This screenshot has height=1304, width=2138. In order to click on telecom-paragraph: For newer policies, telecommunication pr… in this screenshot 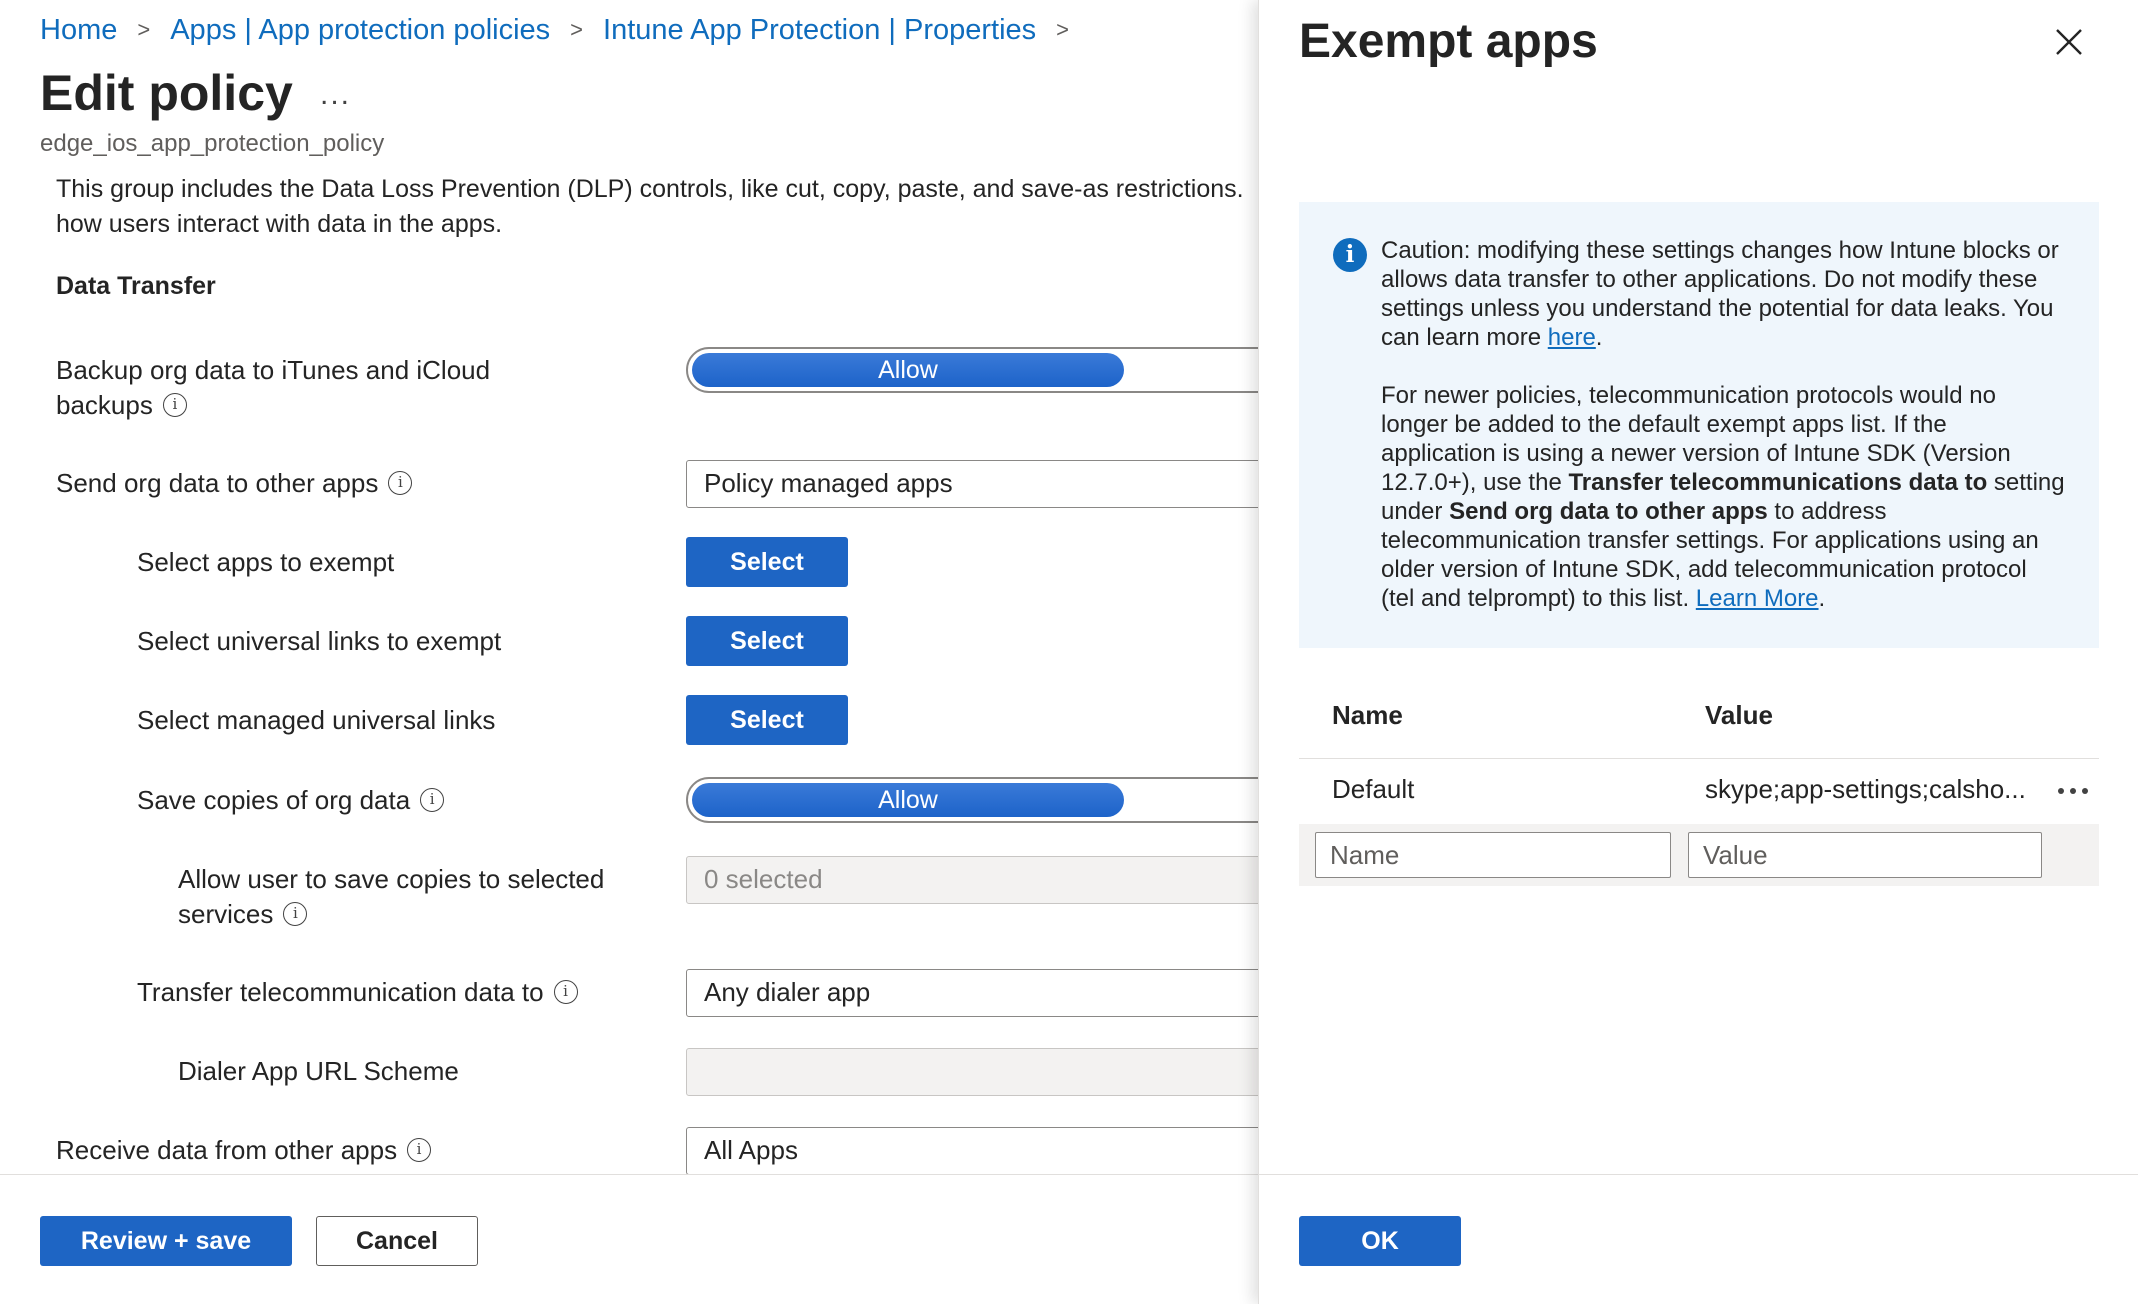, I will do `click(1723, 497)`.